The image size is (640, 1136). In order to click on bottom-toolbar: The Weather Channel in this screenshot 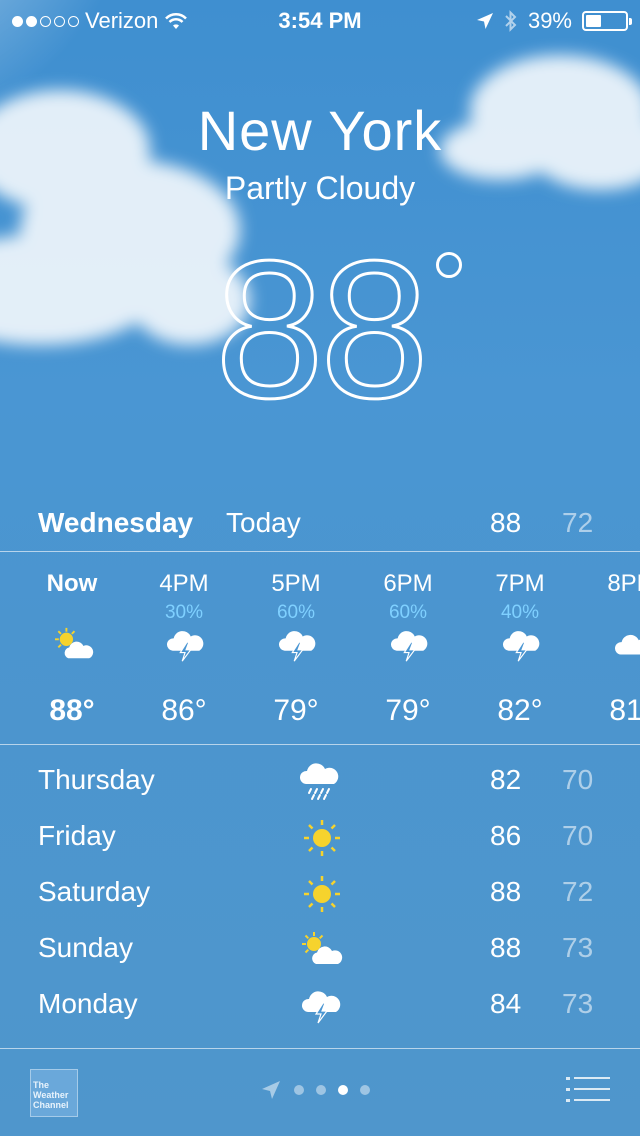, I will do `click(320, 1092)`.